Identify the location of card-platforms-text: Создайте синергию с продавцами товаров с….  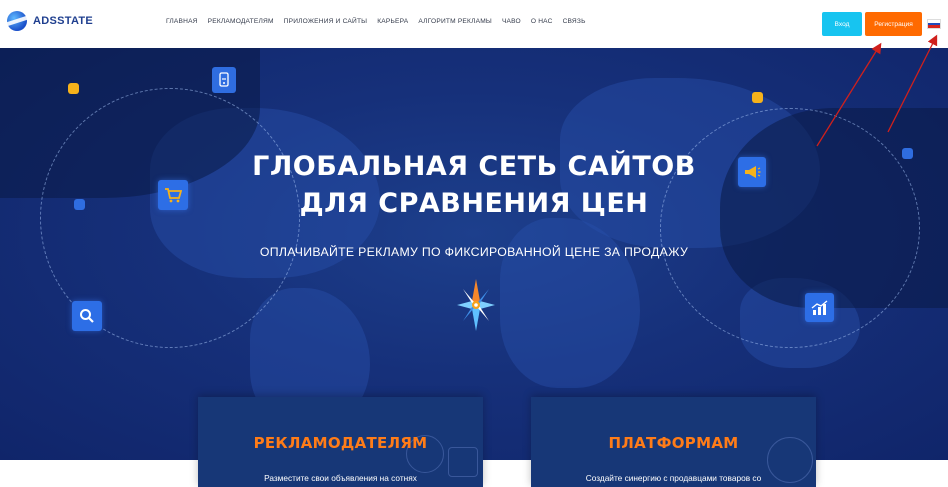
(673, 478).